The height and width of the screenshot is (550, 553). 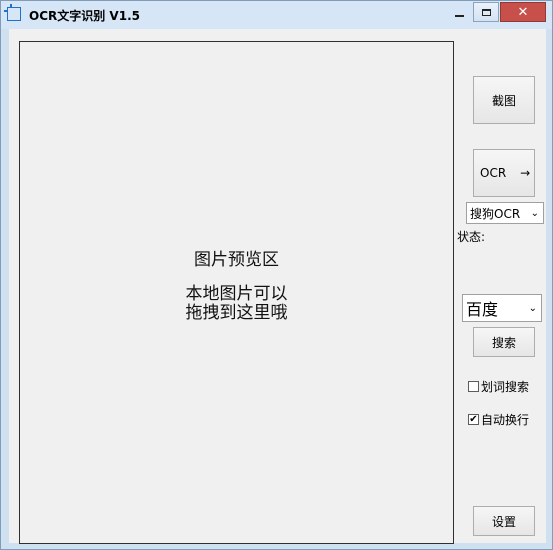 What do you see at coordinates (471, 530) in the screenshot?
I see `watermark-logo` at bounding box center [471, 530].